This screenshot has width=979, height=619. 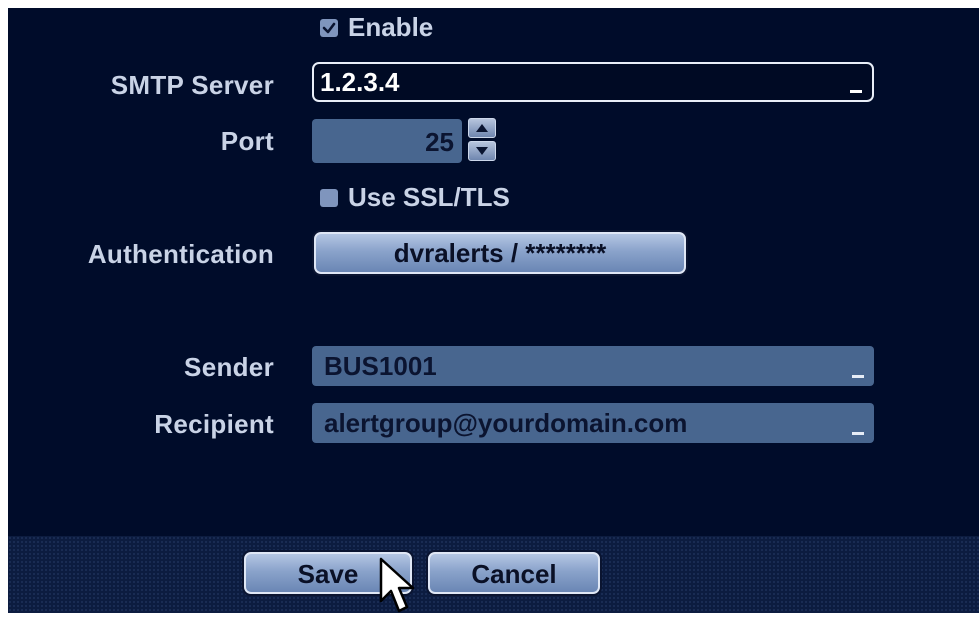 What do you see at coordinates (391, 27) in the screenshot?
I see `enable-label: Enable` at bounding box center [391, 27].